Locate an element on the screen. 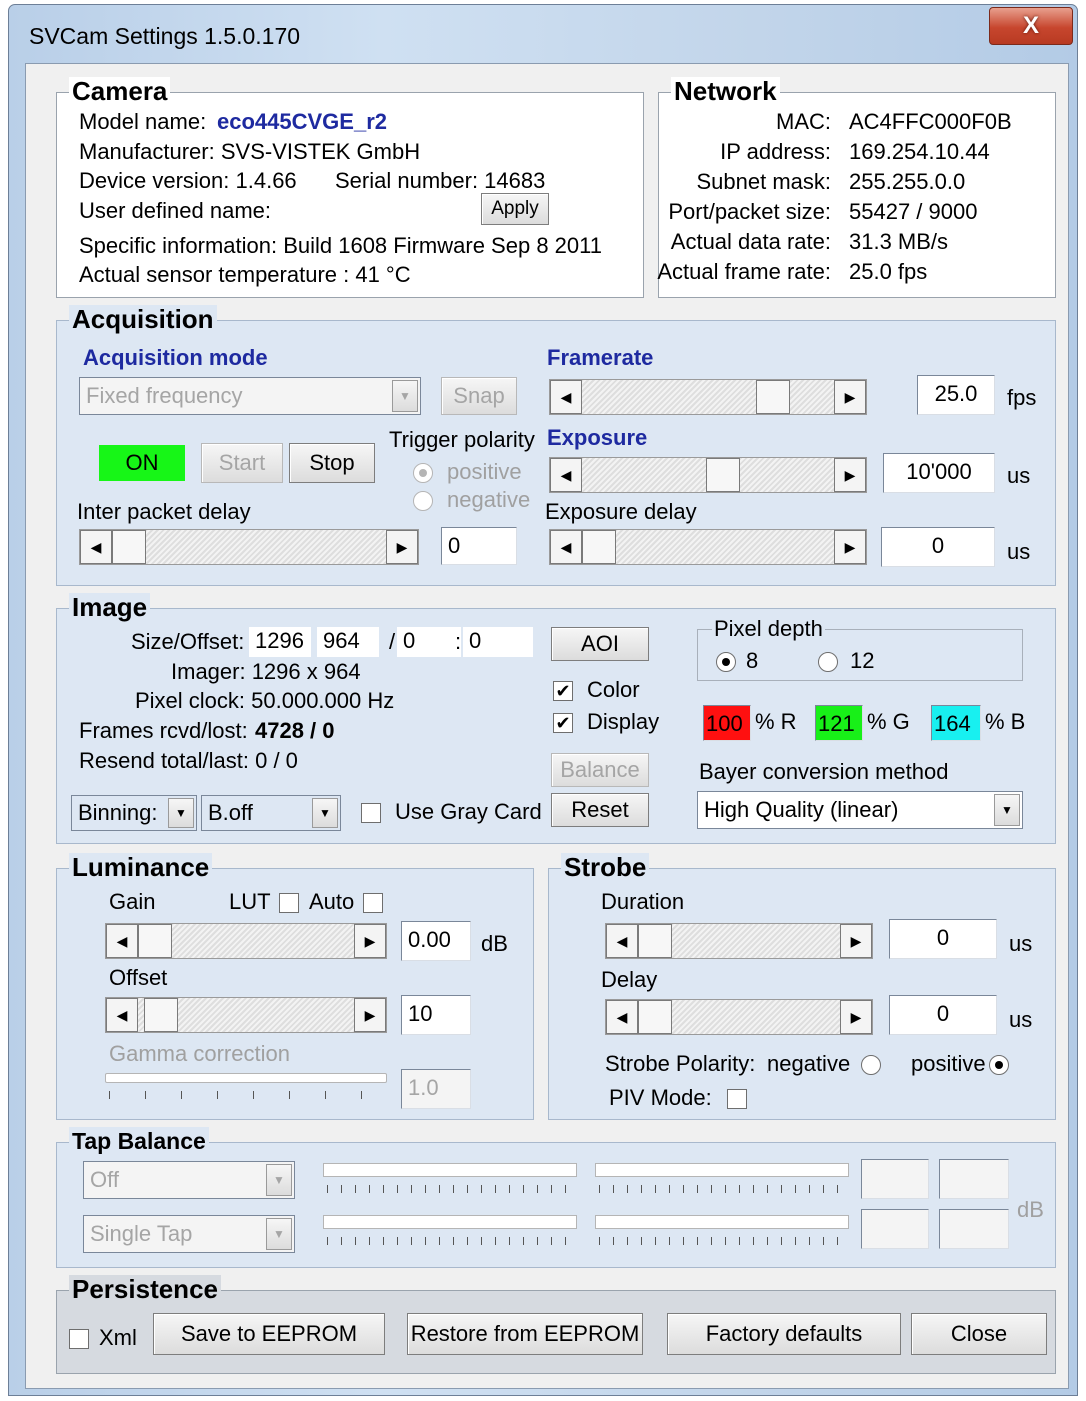  lut-checkbox is located at coordinates (289, 903).